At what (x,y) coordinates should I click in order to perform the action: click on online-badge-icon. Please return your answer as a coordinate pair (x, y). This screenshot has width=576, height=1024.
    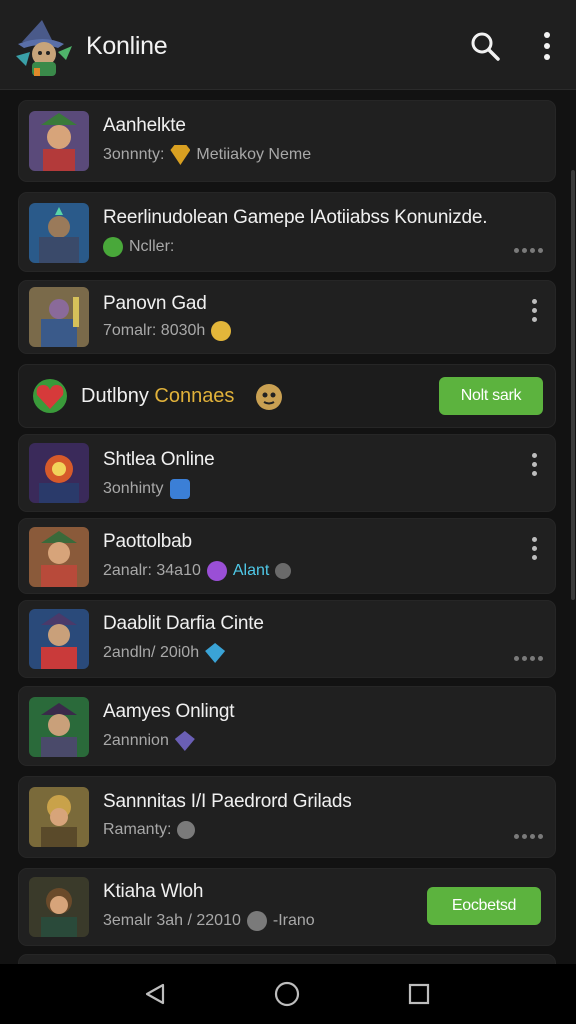
    Looking at the image, I should click on (113, 247).